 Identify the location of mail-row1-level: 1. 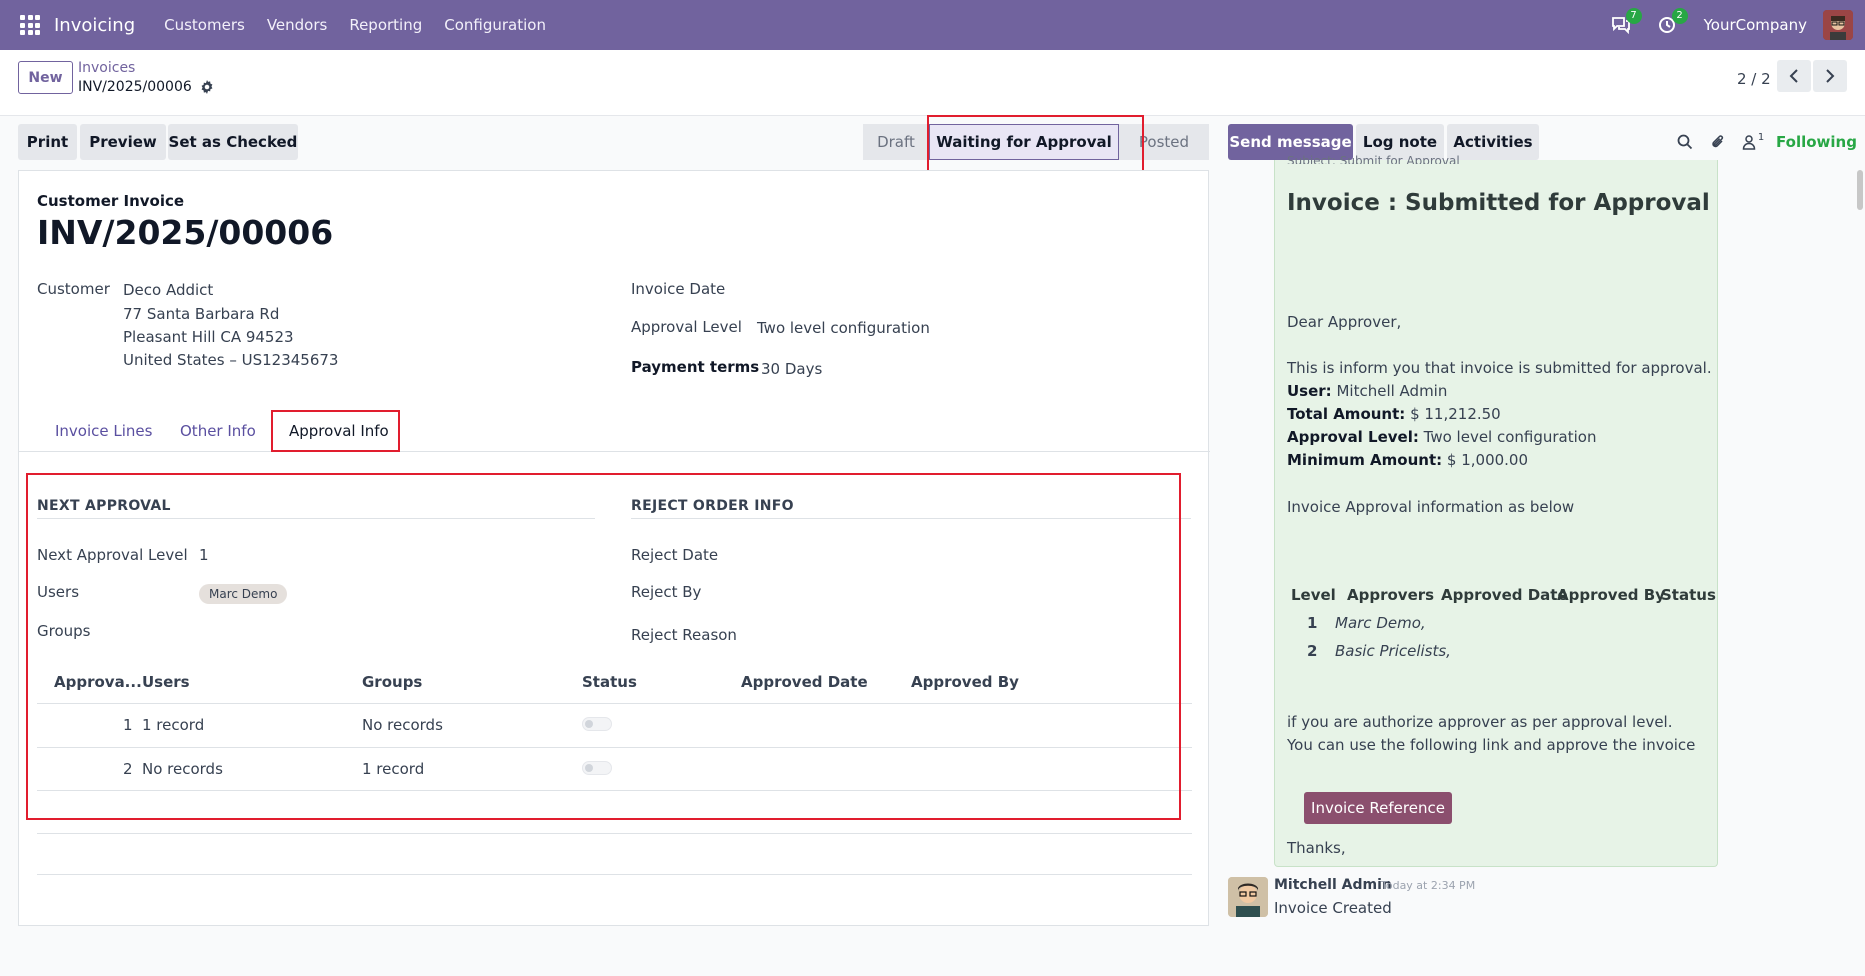
(1312, 623).